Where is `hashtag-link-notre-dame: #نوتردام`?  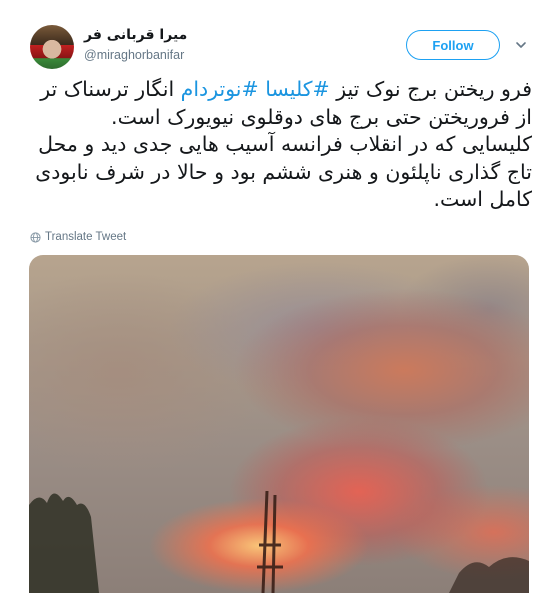
hashtag-link-notre-dame: #نوتردام is located at coordinates (220, 89).